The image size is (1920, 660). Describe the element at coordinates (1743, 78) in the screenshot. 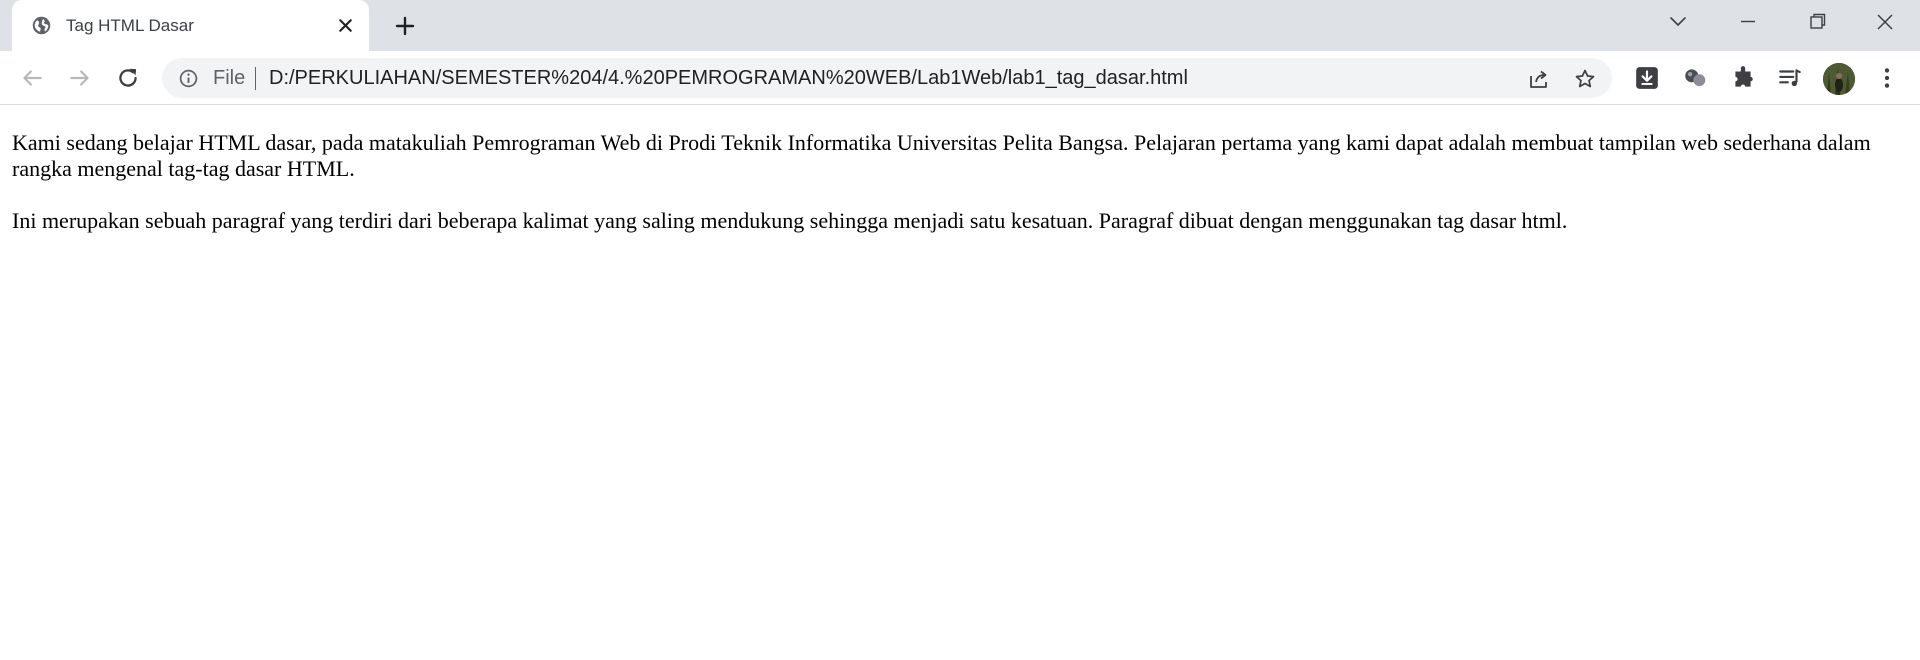

I see `puzzle-icon` at that location.